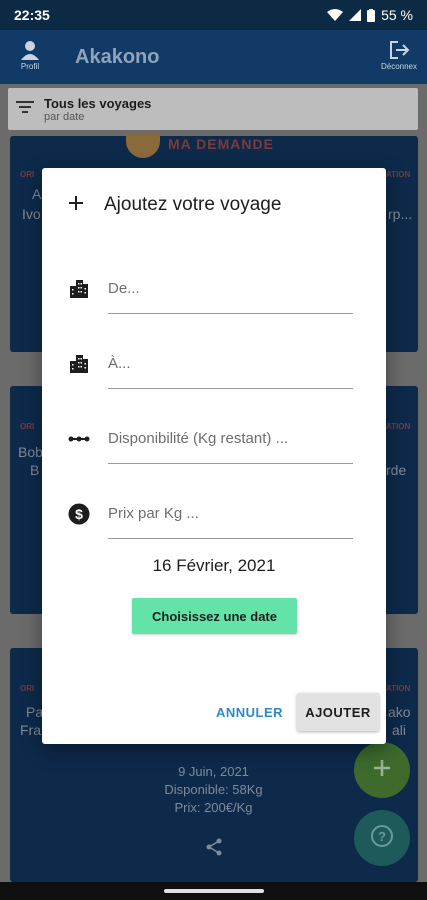  I want to click on home-gesture-handle, so click(213, 891).